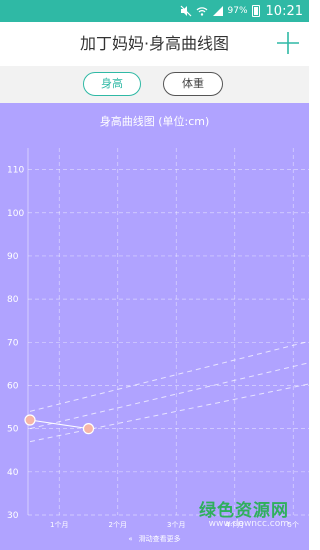 The image size is (320, 550). I want to click on y-tick-label: 80, so click(13, 300).